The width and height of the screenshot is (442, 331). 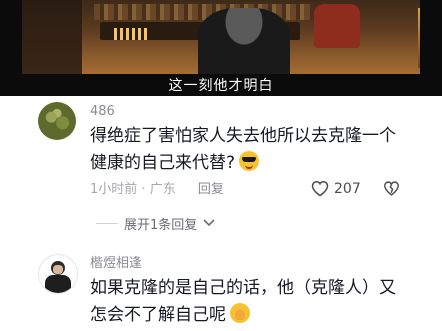 I want to click on video-subtitle: 这一刻他才明白, so click(x=221, y=86).